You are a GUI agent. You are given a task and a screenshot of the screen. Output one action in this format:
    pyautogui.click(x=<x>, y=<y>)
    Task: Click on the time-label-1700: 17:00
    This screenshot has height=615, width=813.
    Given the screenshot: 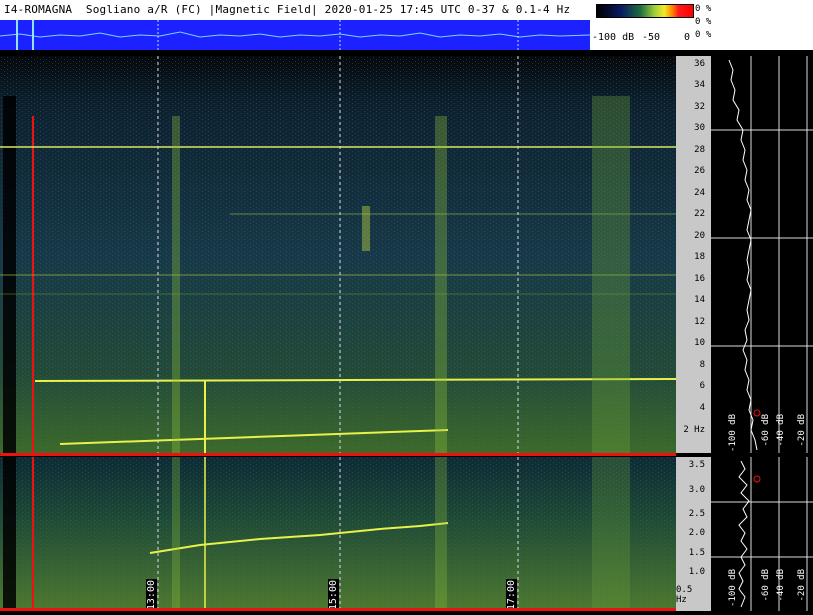 What is the action you would take?
    pyautogui.click(x=511, y=595)
    